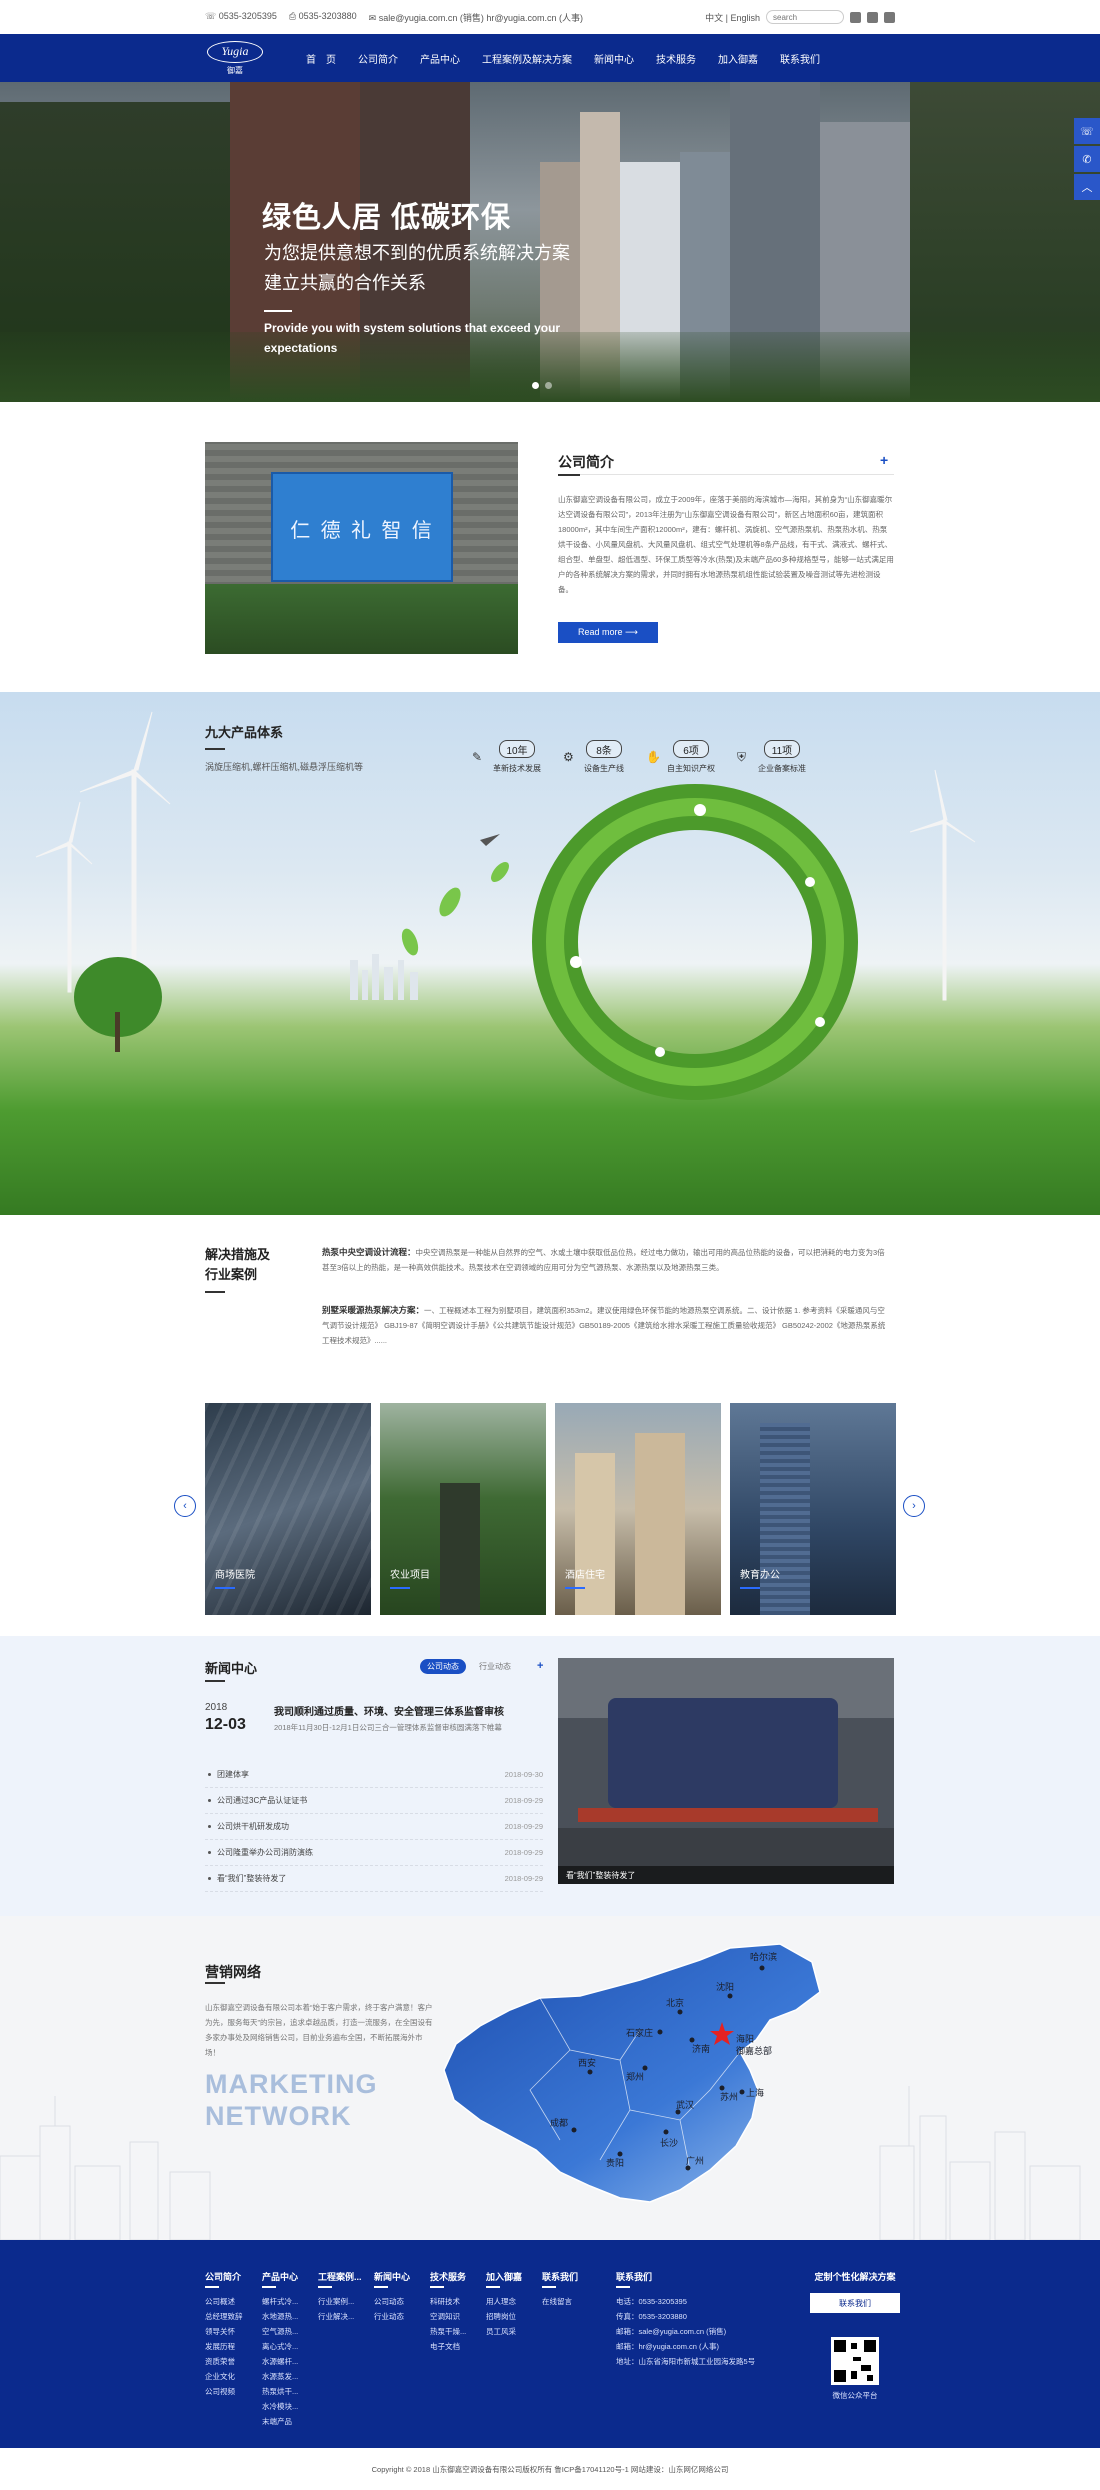 This screenshot has height=2490, width=1100. Describe the element at coordinates (755, 2092) in the screenshot. I see `city-label: 上海` at that location.